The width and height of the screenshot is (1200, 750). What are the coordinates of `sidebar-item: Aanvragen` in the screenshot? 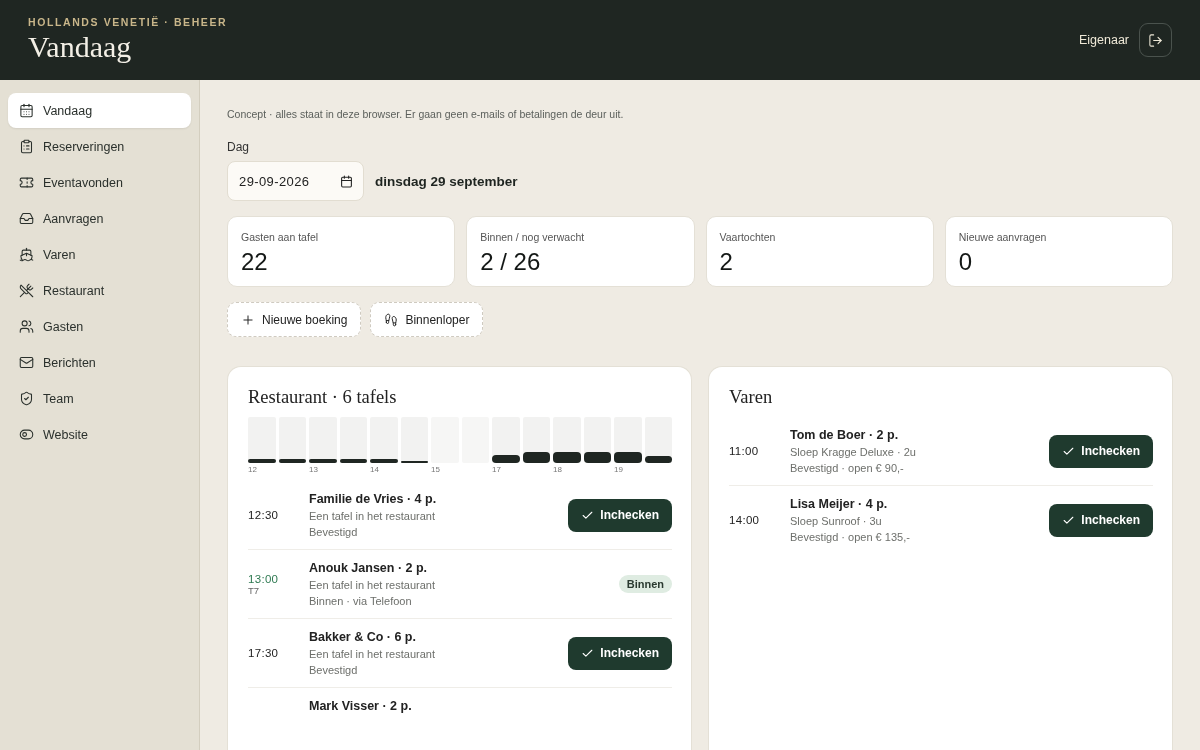 It's located at (99, 218).